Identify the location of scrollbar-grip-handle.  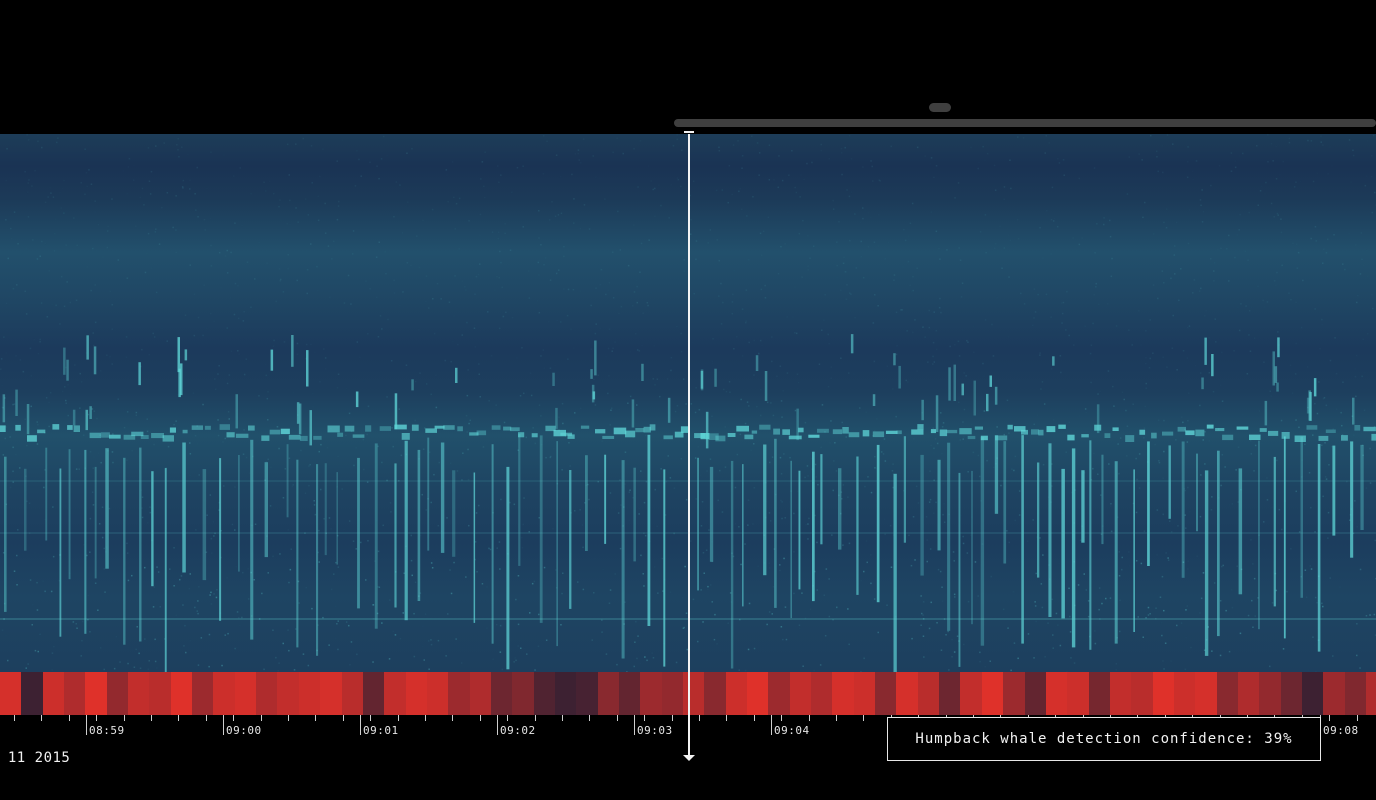
(940, 107).